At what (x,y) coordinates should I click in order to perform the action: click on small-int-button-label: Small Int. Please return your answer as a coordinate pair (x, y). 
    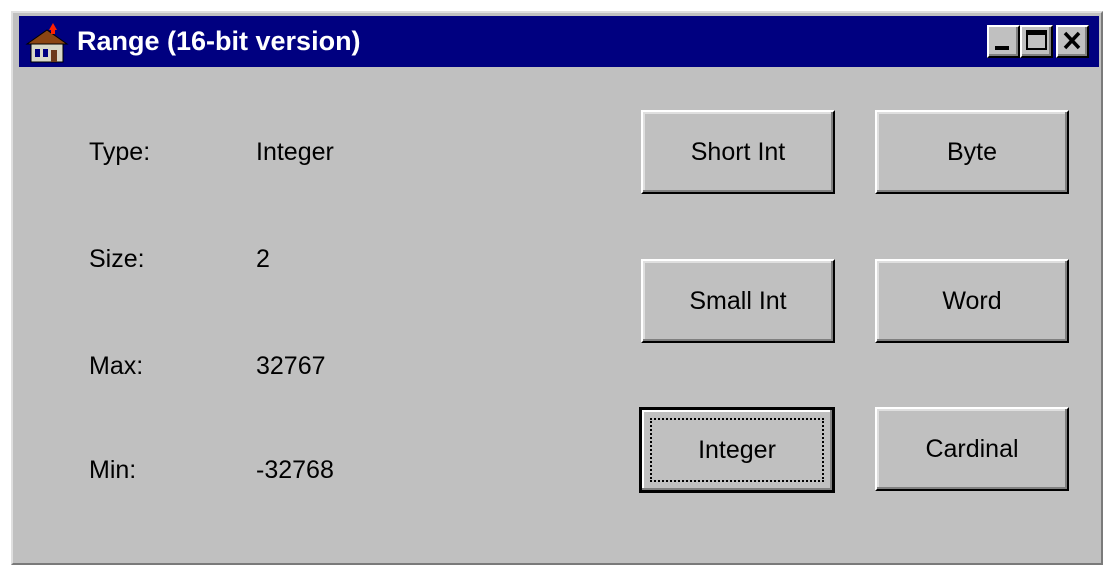
    Looking at the image, I should click on (738, 300).